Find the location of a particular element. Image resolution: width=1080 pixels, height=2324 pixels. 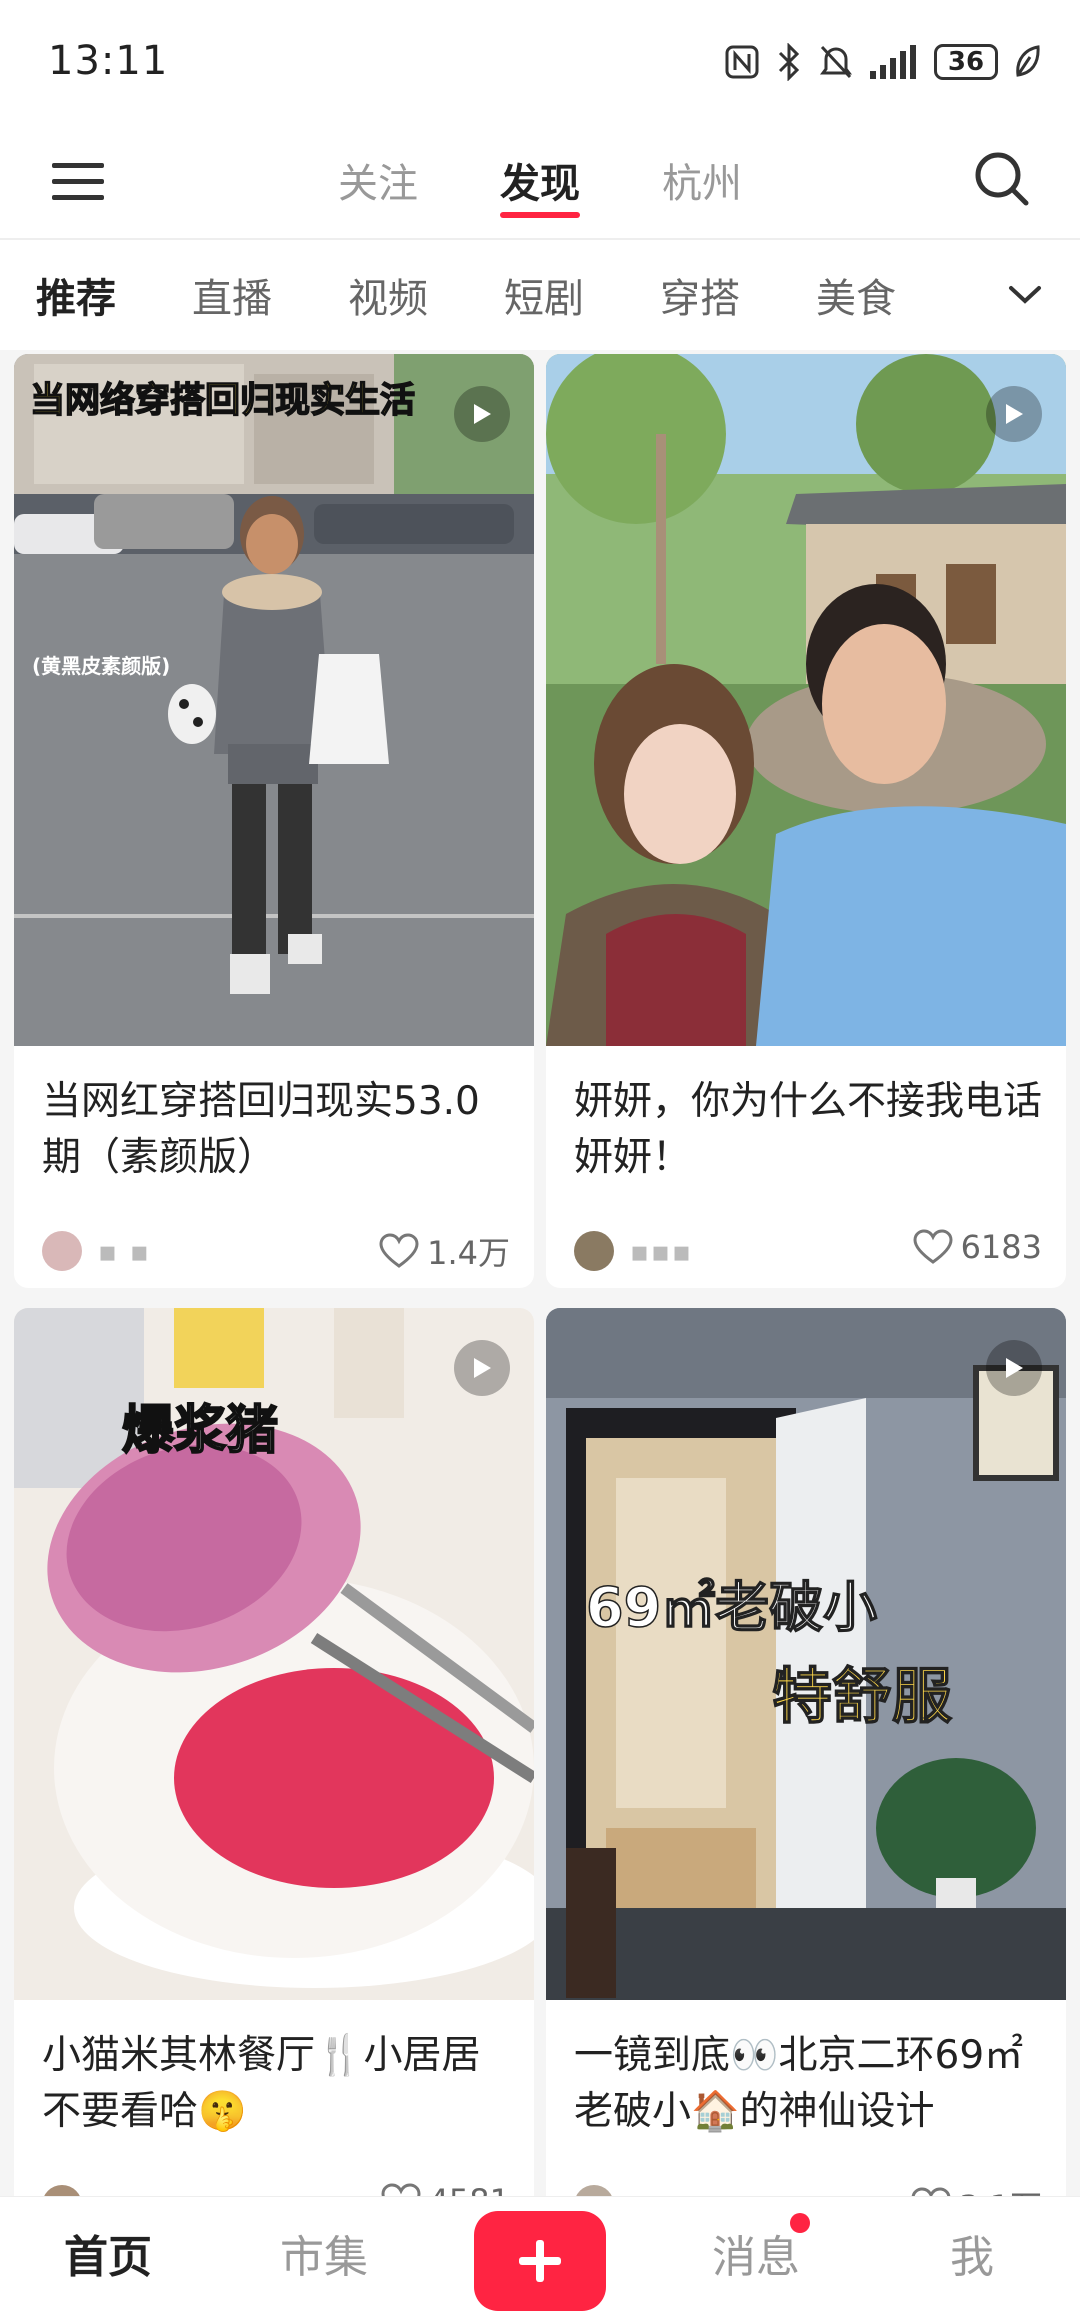

category-video: 视频 is located at coordinates (388, 295).